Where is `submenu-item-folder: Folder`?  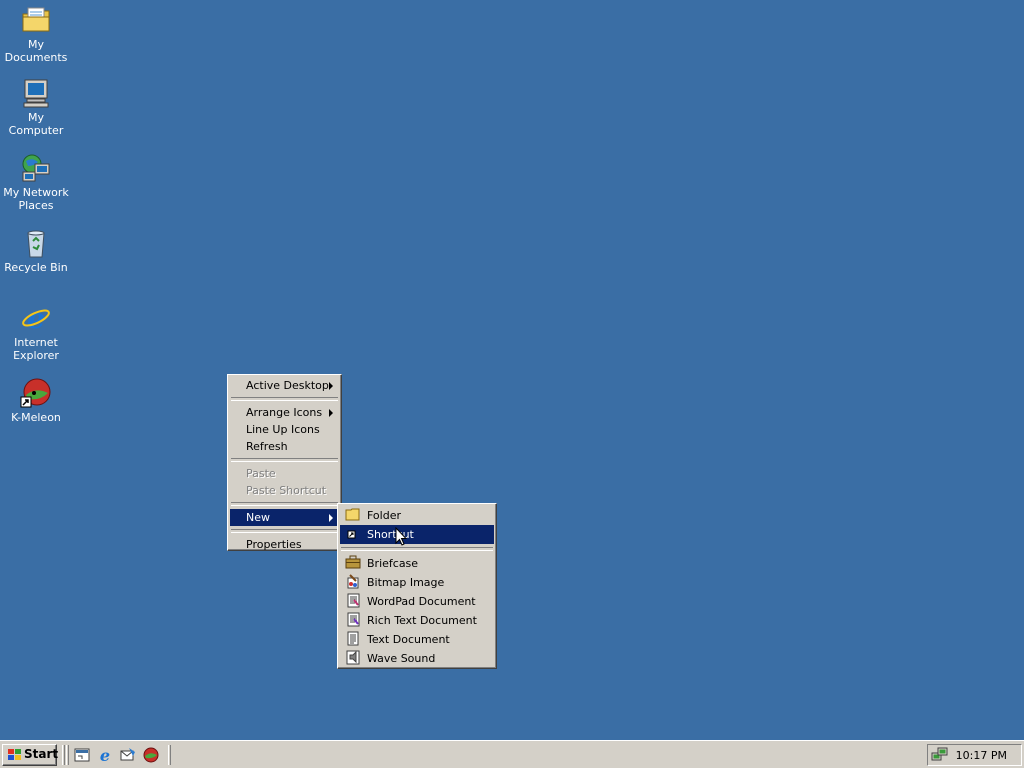 submenu-item-folder: Folder is located at coordinates (417, 515).